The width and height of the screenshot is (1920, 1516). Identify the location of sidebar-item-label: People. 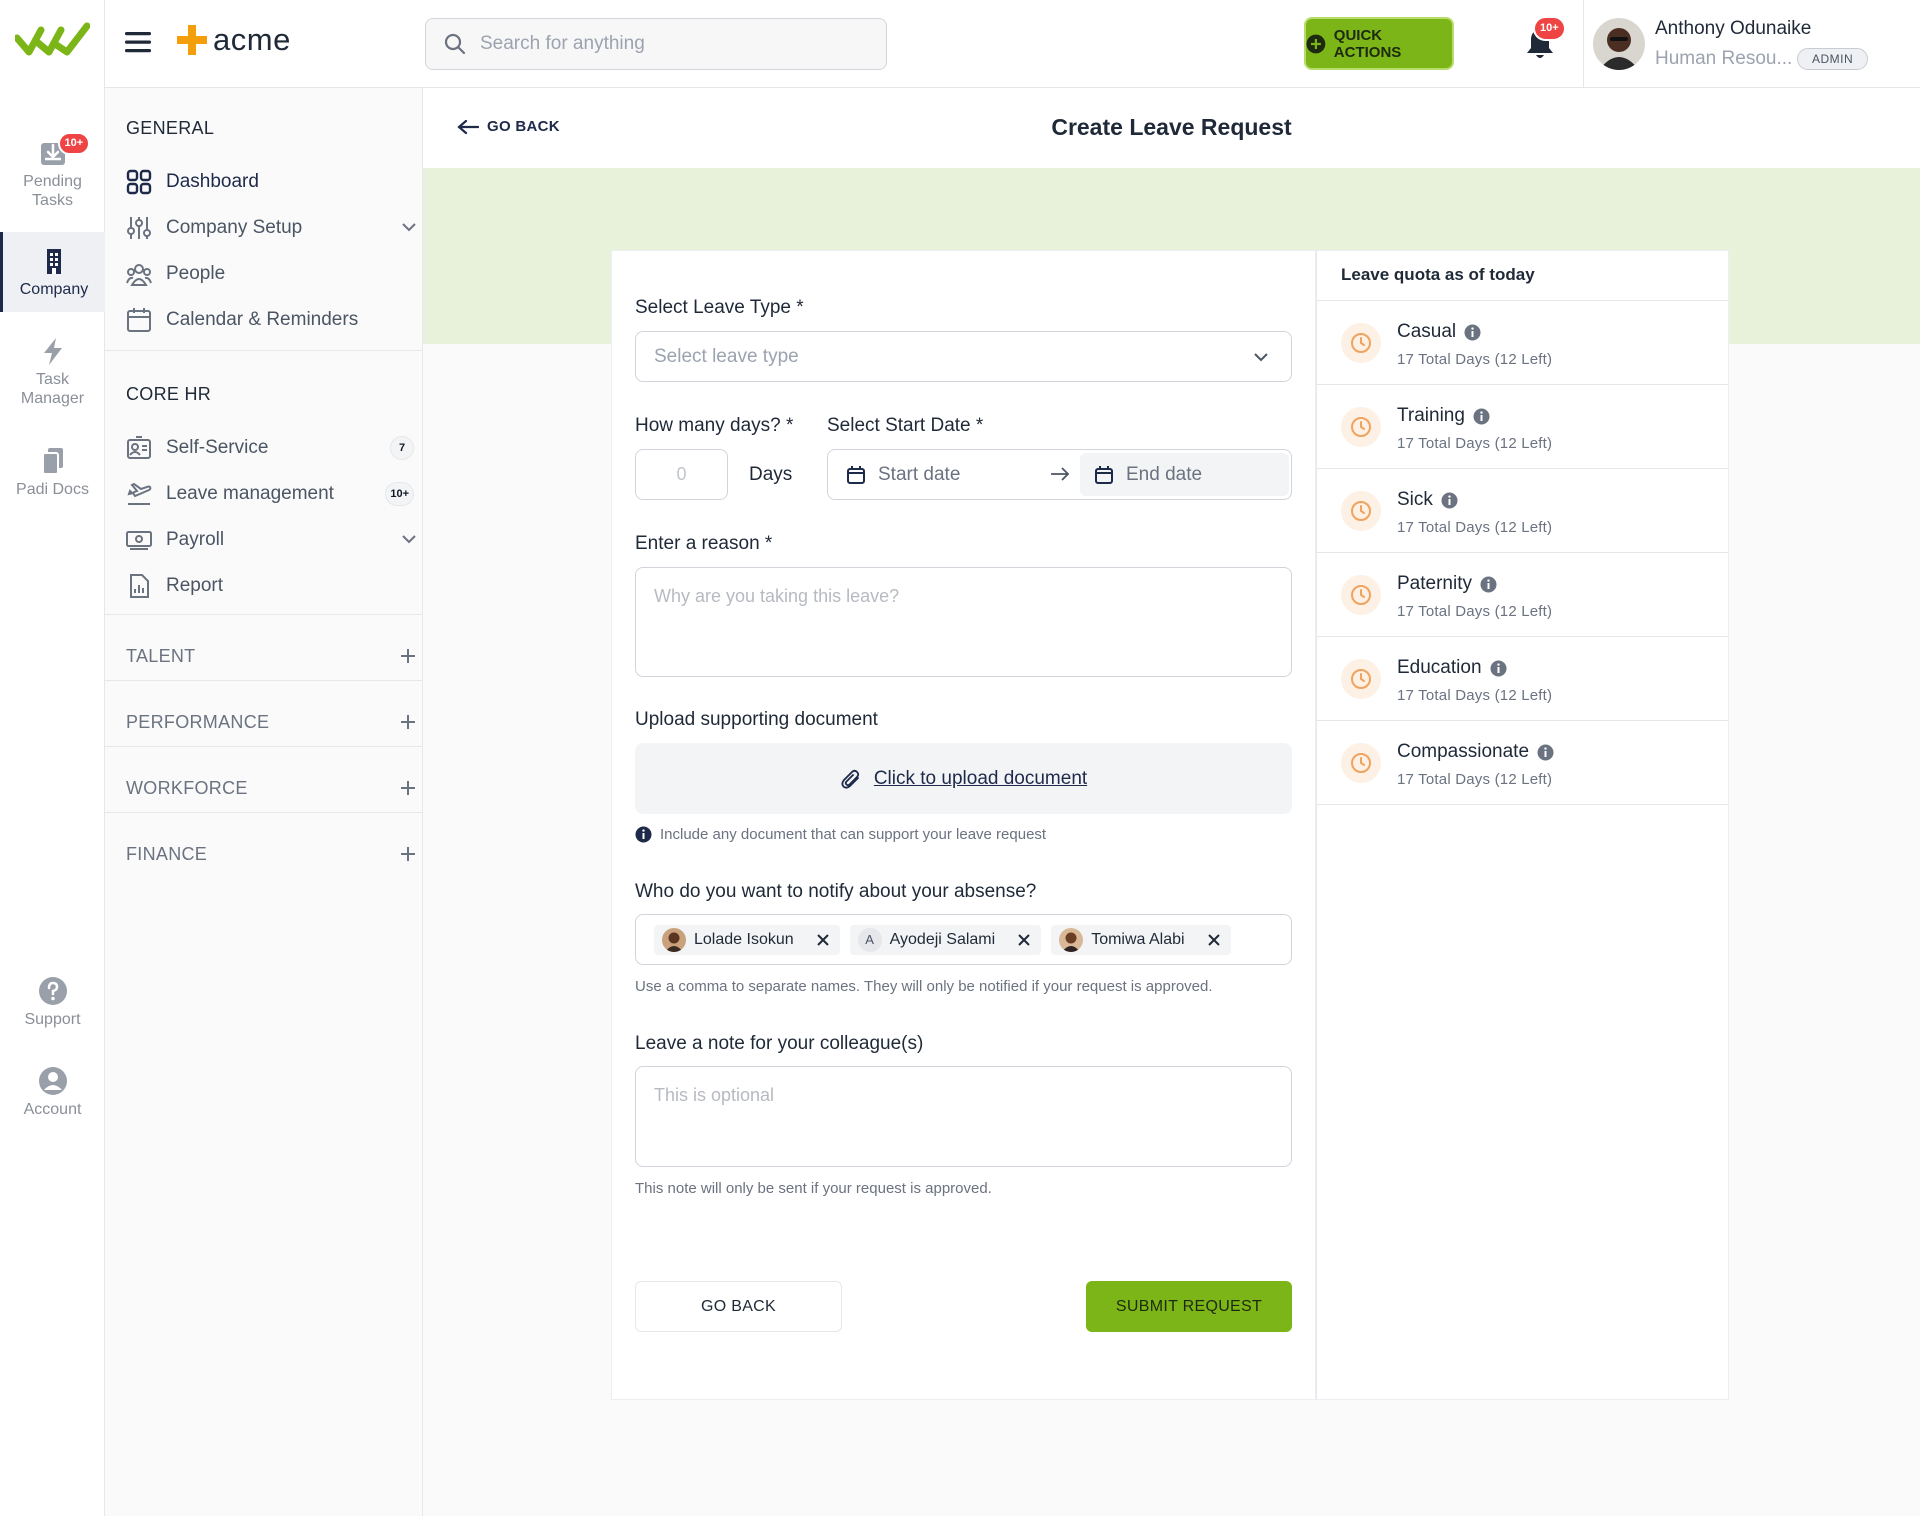
(196, 273).